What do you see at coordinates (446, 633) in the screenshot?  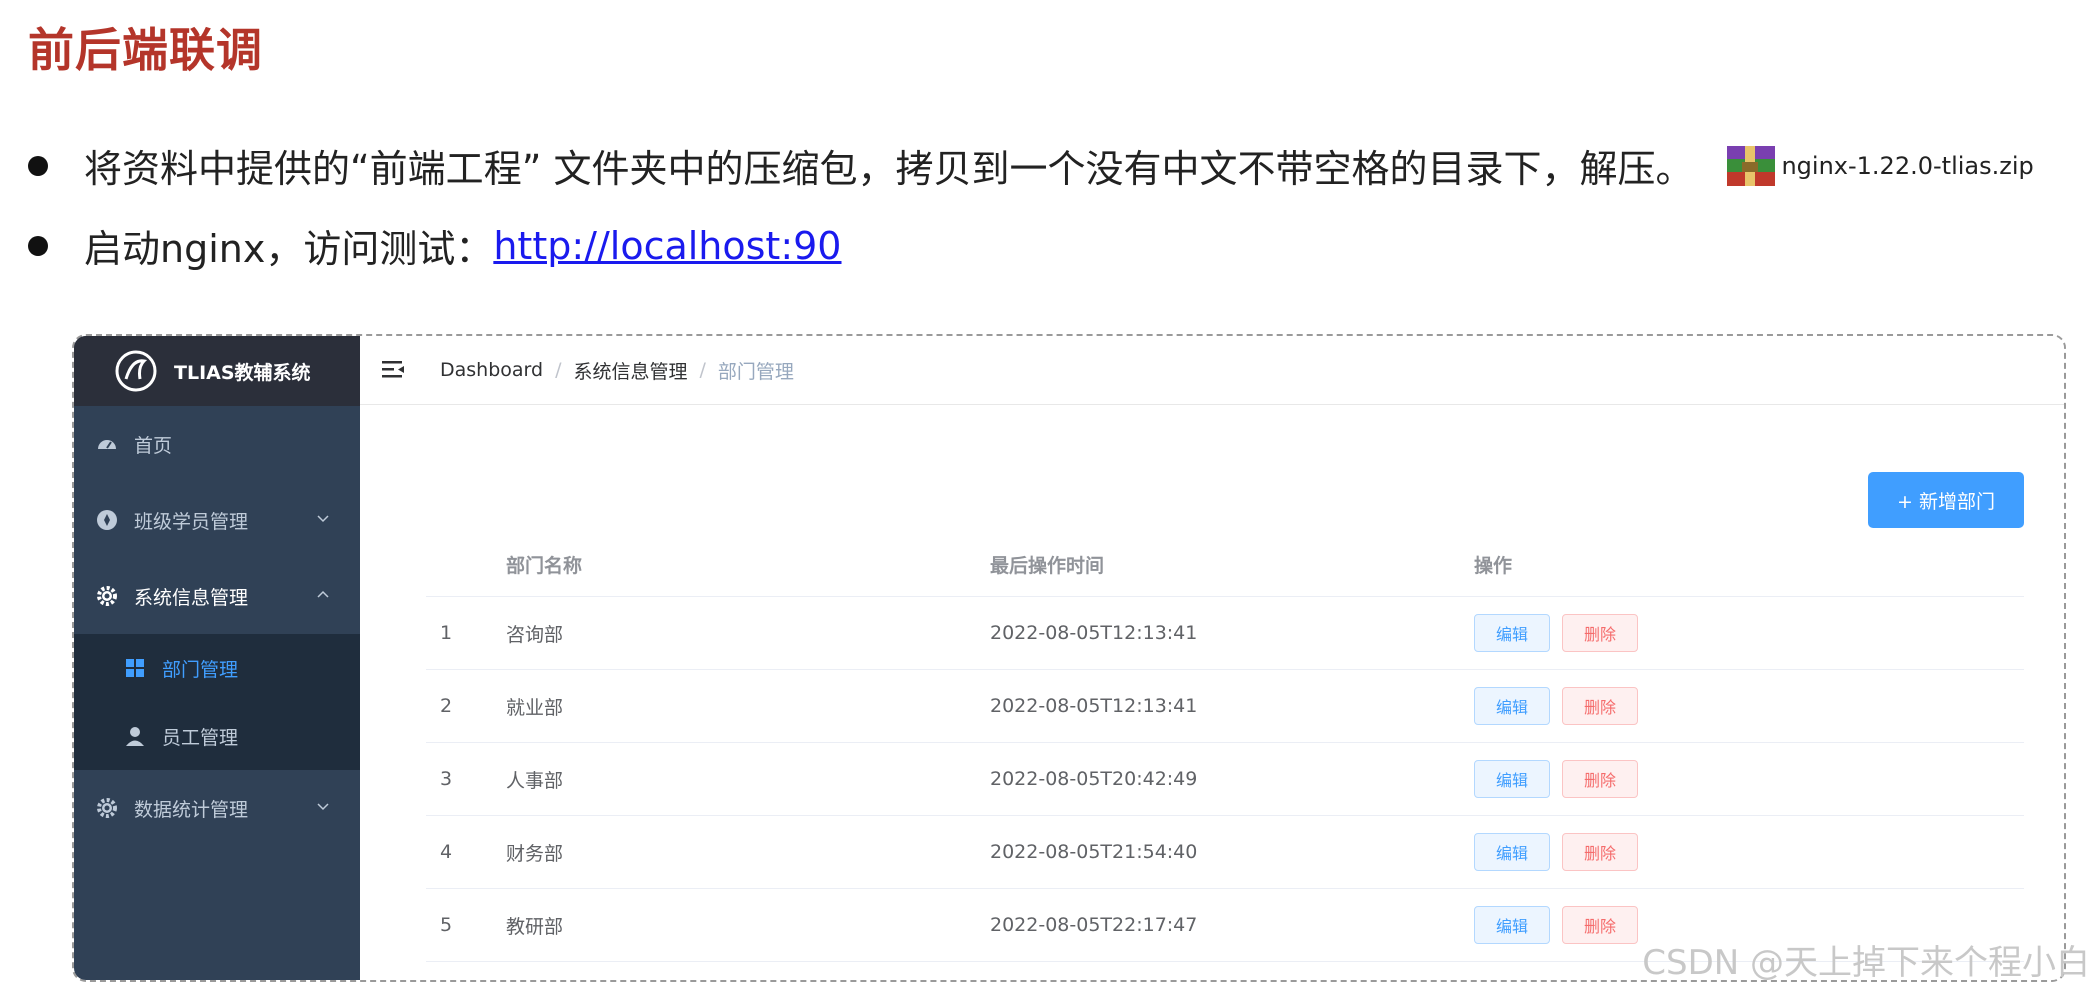 I see `row-index: 1` at bounding box center [446, 633].